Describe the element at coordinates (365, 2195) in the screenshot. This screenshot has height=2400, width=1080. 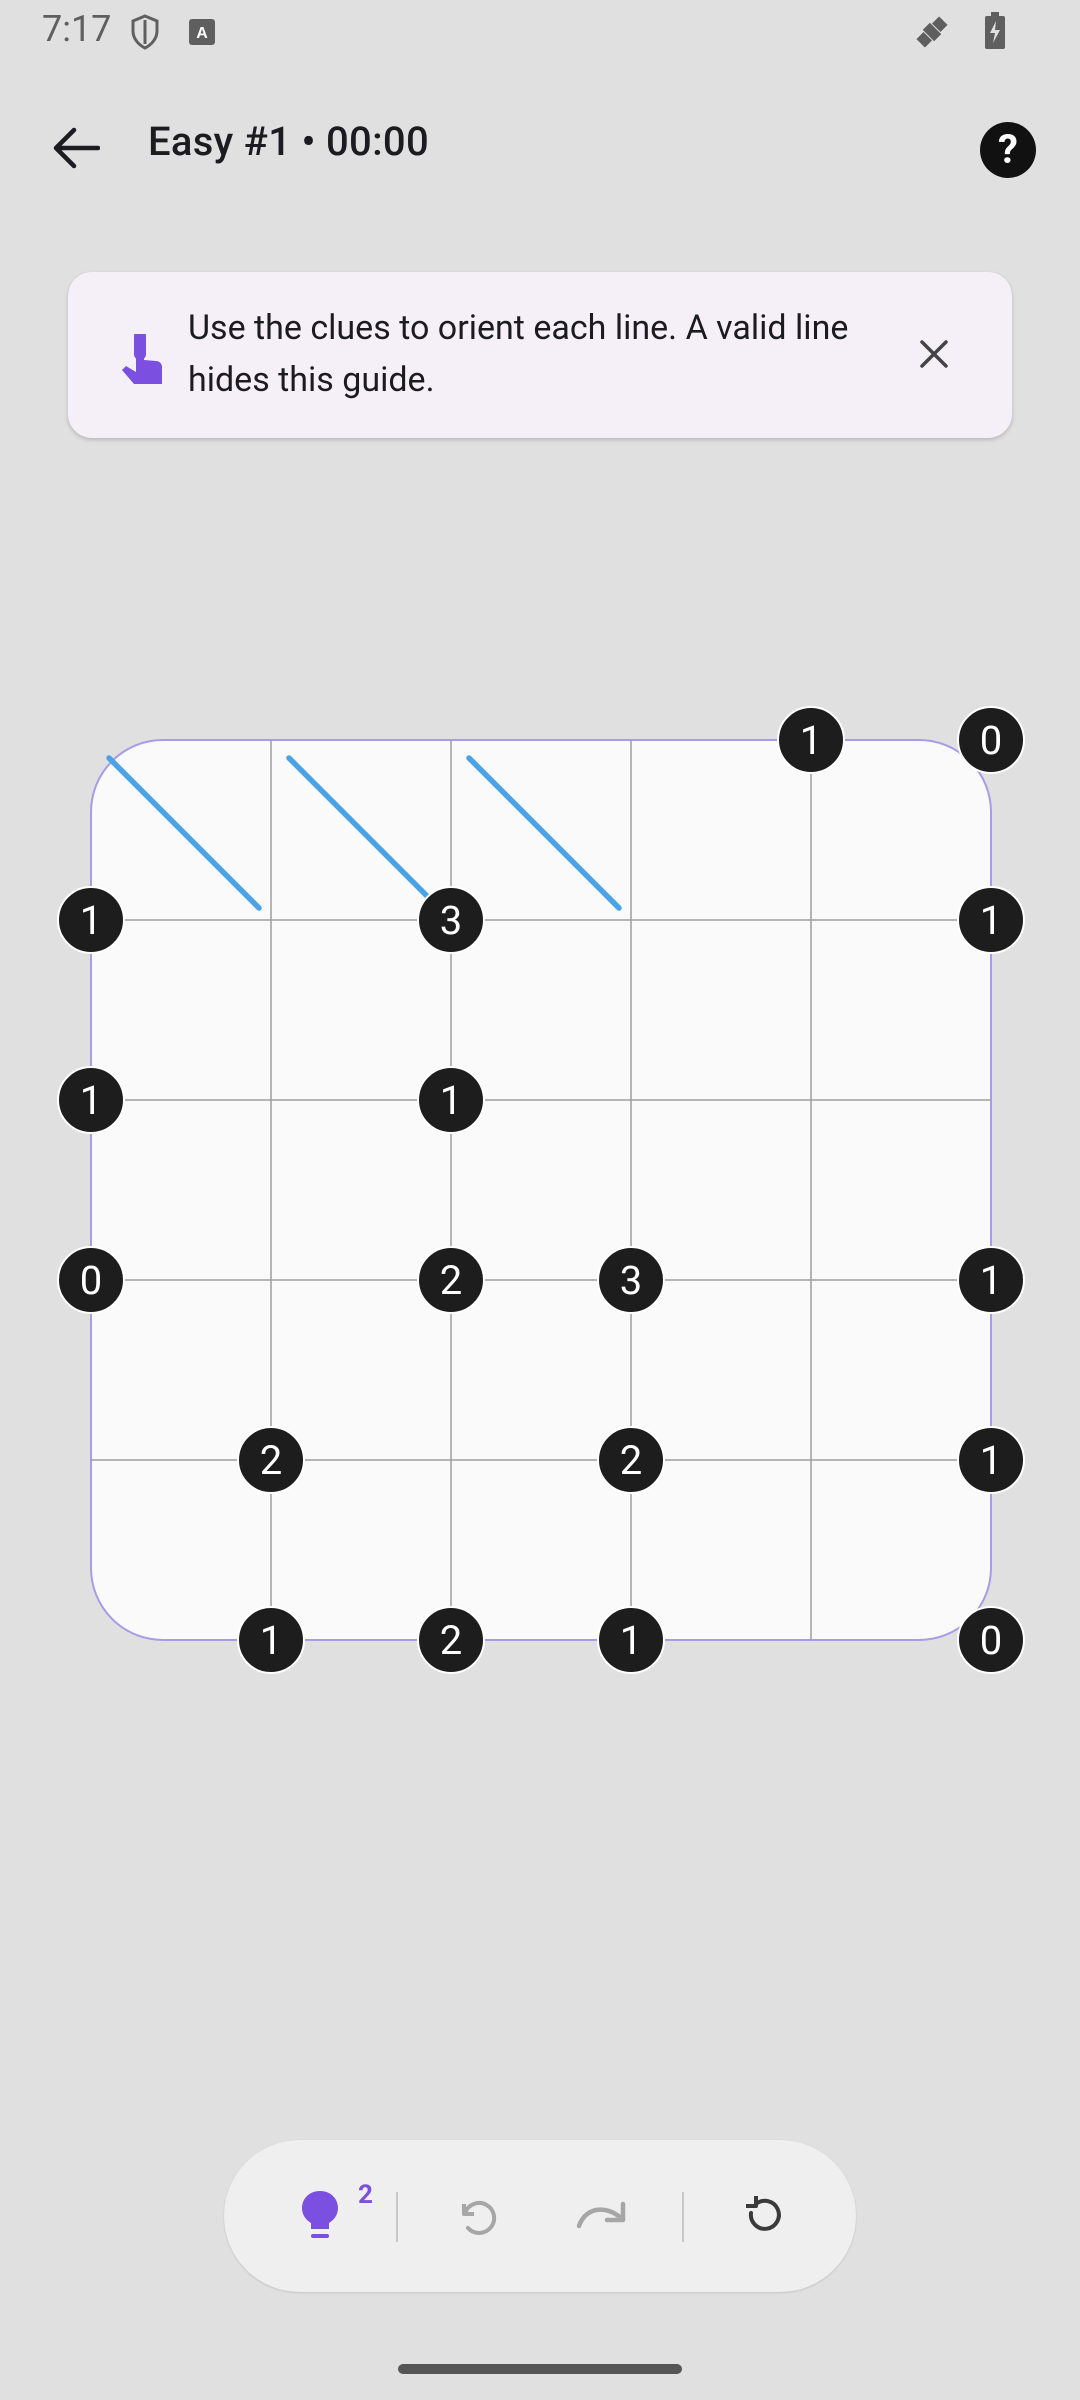
I see `hint-count-badge: 2` at that location.